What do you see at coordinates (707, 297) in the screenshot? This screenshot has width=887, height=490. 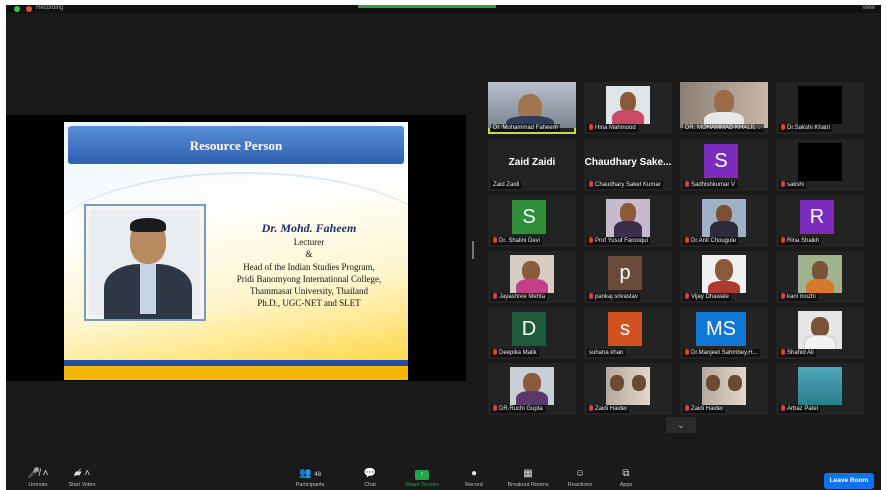 I see `participant-name: Vijay Dhawale` at bounding box center [707, 297].